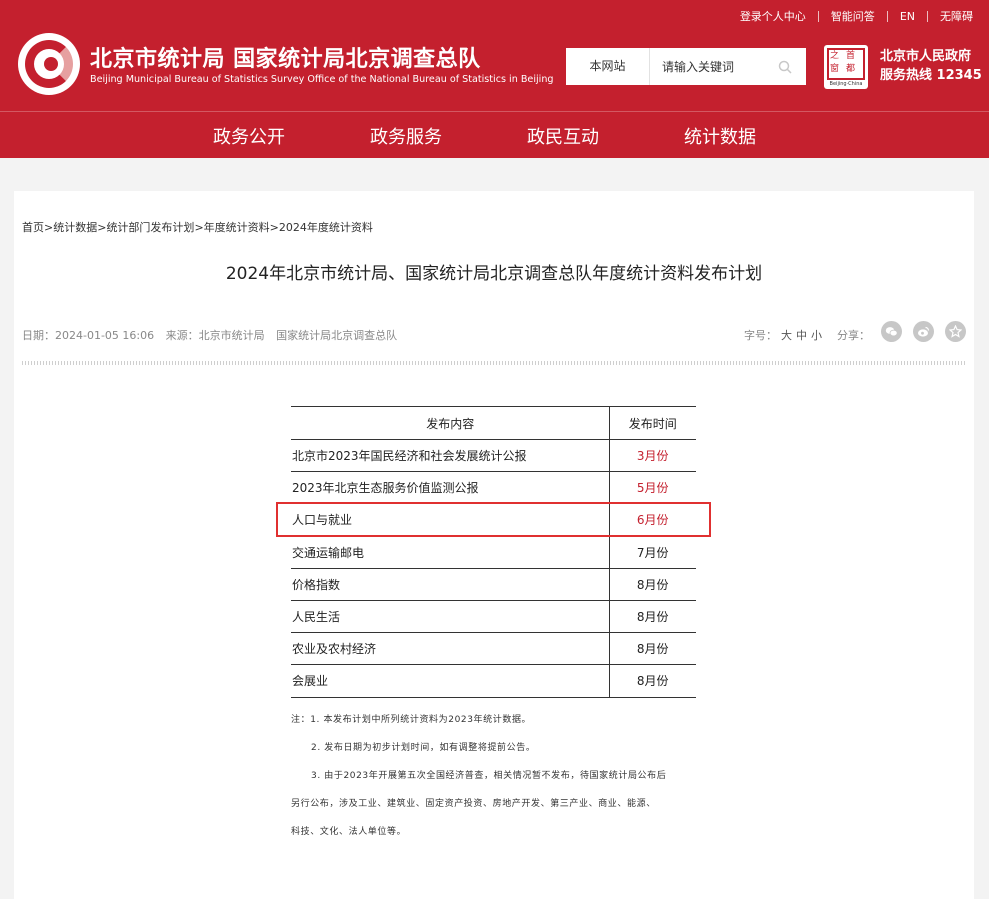 Image resolution: width=989 pixels, height=899 pixels. Describe the element at coordinates (835, 69) in the screenshot. I see `logo-glyph: 窗` at that location.